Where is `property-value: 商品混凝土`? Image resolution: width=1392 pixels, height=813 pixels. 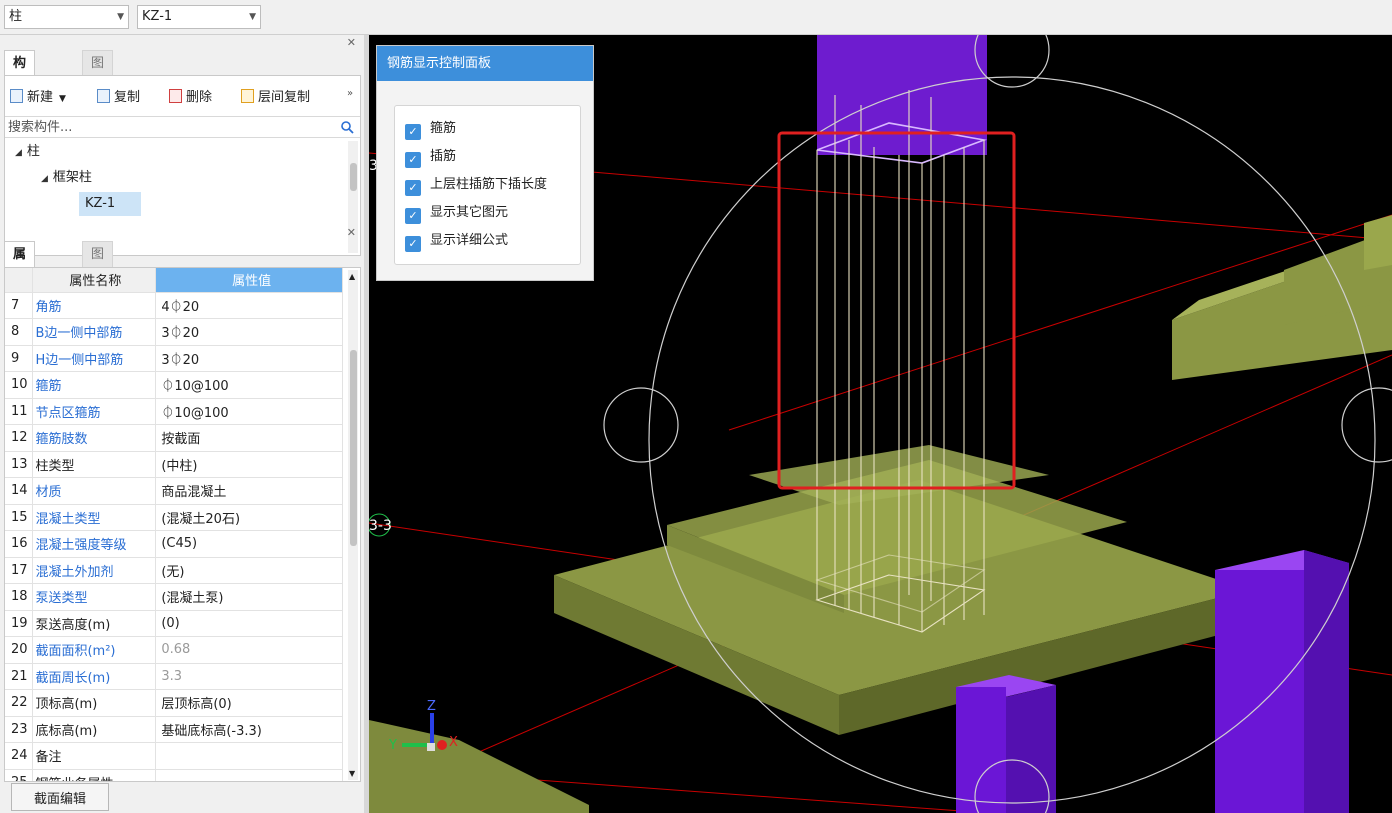
property-value: 商品混凝土 is located at coordinates (249, 491).